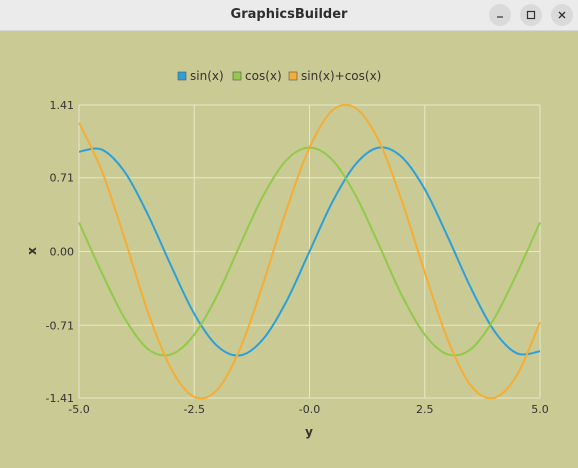 This screenshot has height=468, width=578. I want to click on legend: sin(x) cos(x) sin(x)+cos(x), so click(279, 76).